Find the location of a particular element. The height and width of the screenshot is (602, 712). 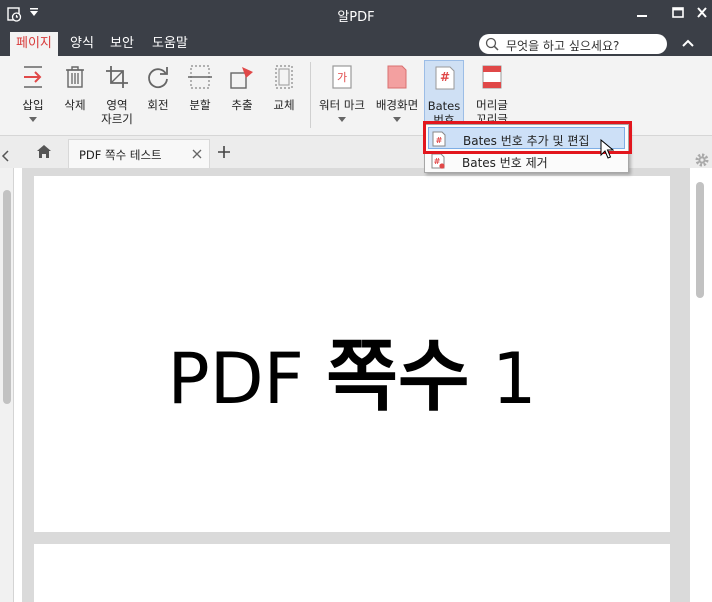

tab-form: 양식 is located at coordinates (82, 44).